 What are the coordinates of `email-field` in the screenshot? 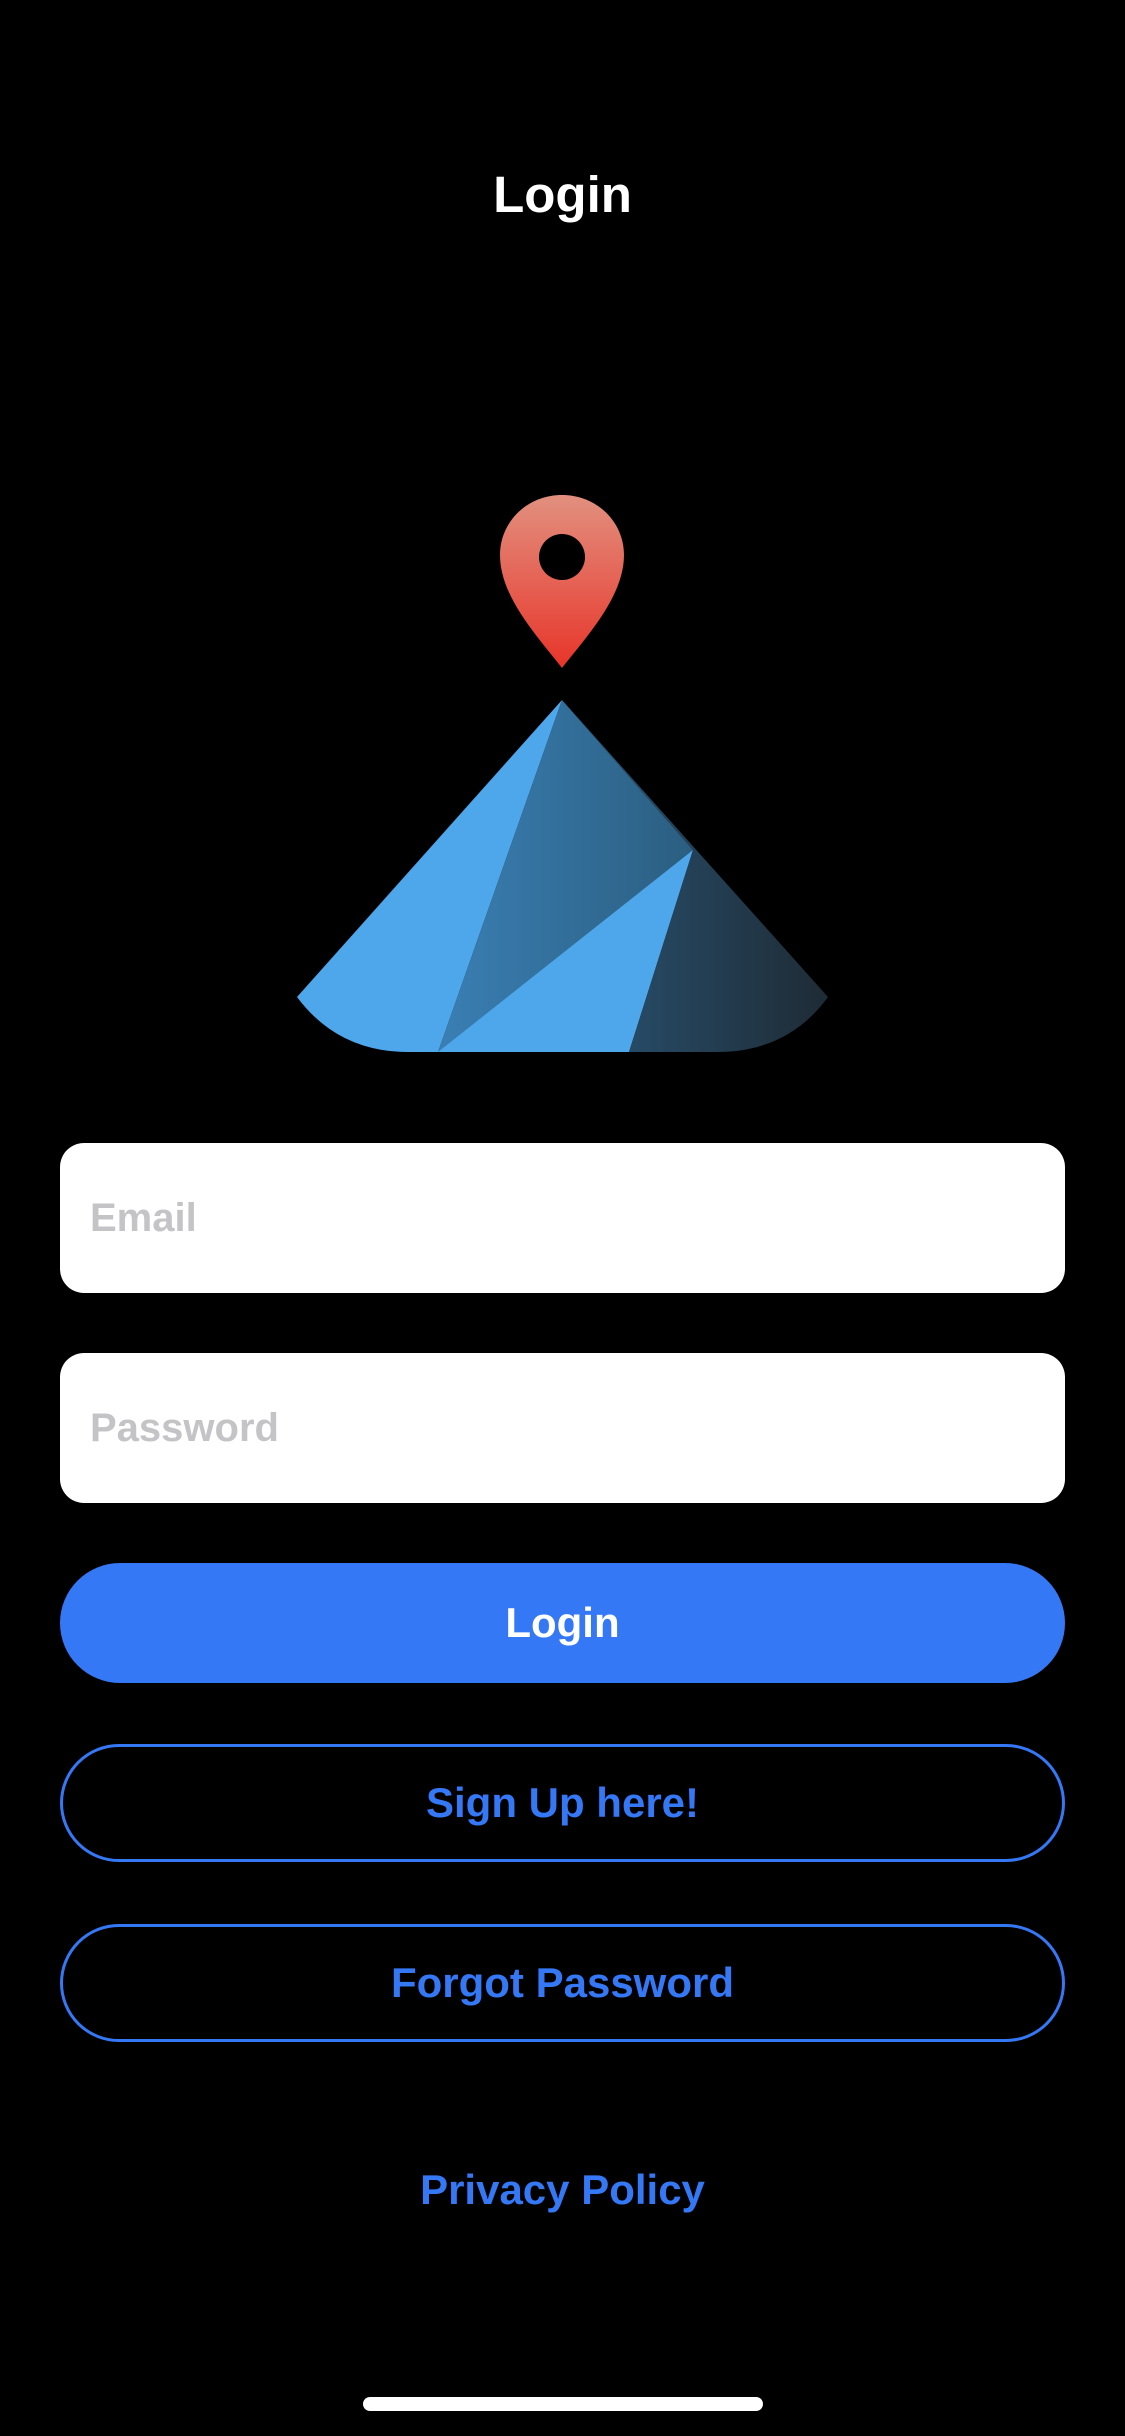 It's located at (562, 1218).